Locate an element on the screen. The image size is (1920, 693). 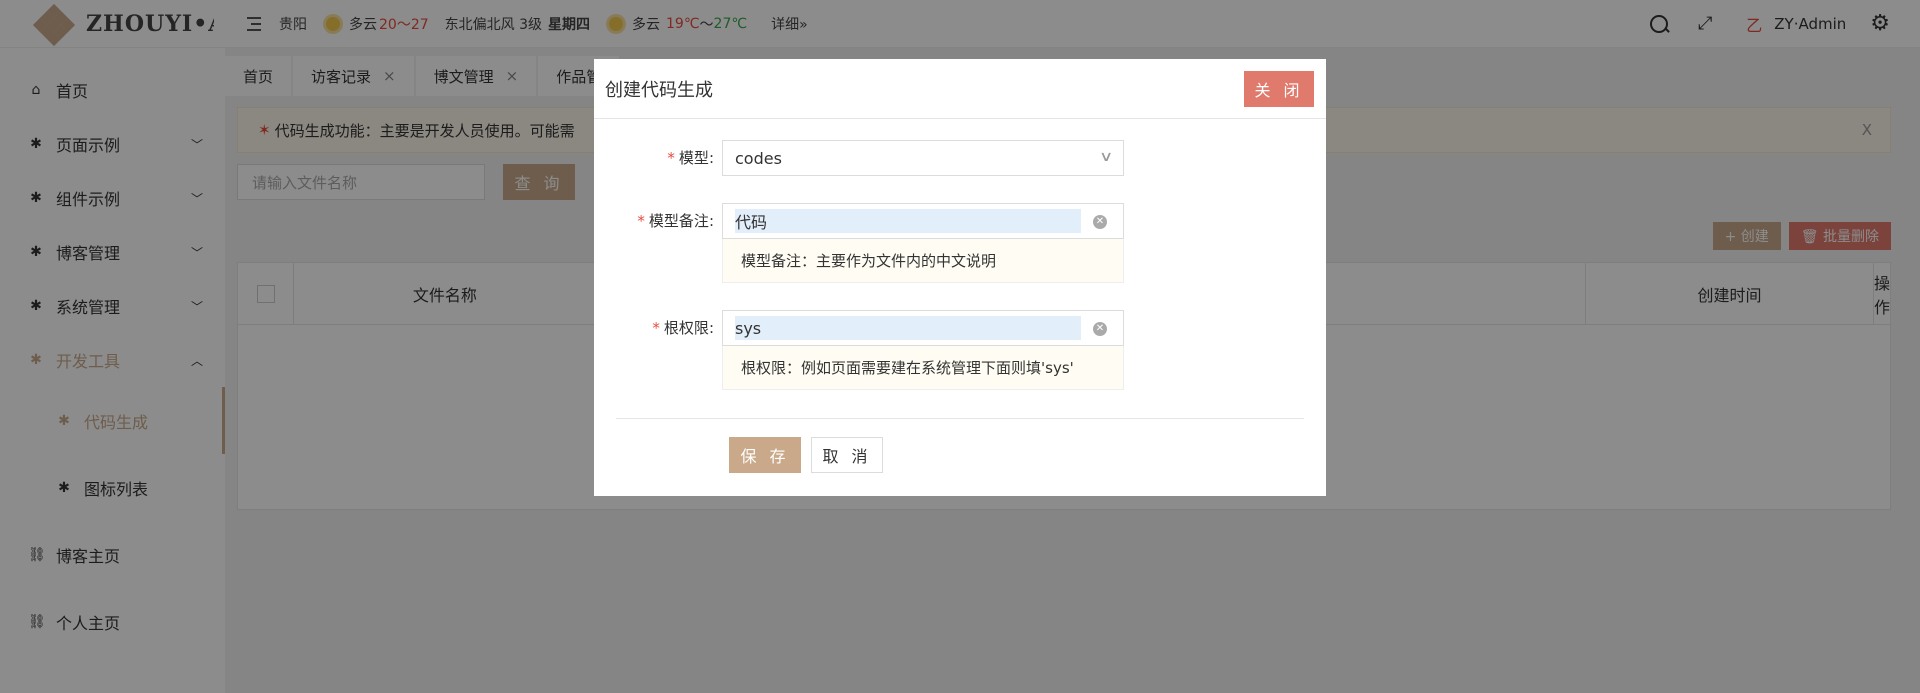
cancel-button: 取 消 is located at coordinates (847, 455).